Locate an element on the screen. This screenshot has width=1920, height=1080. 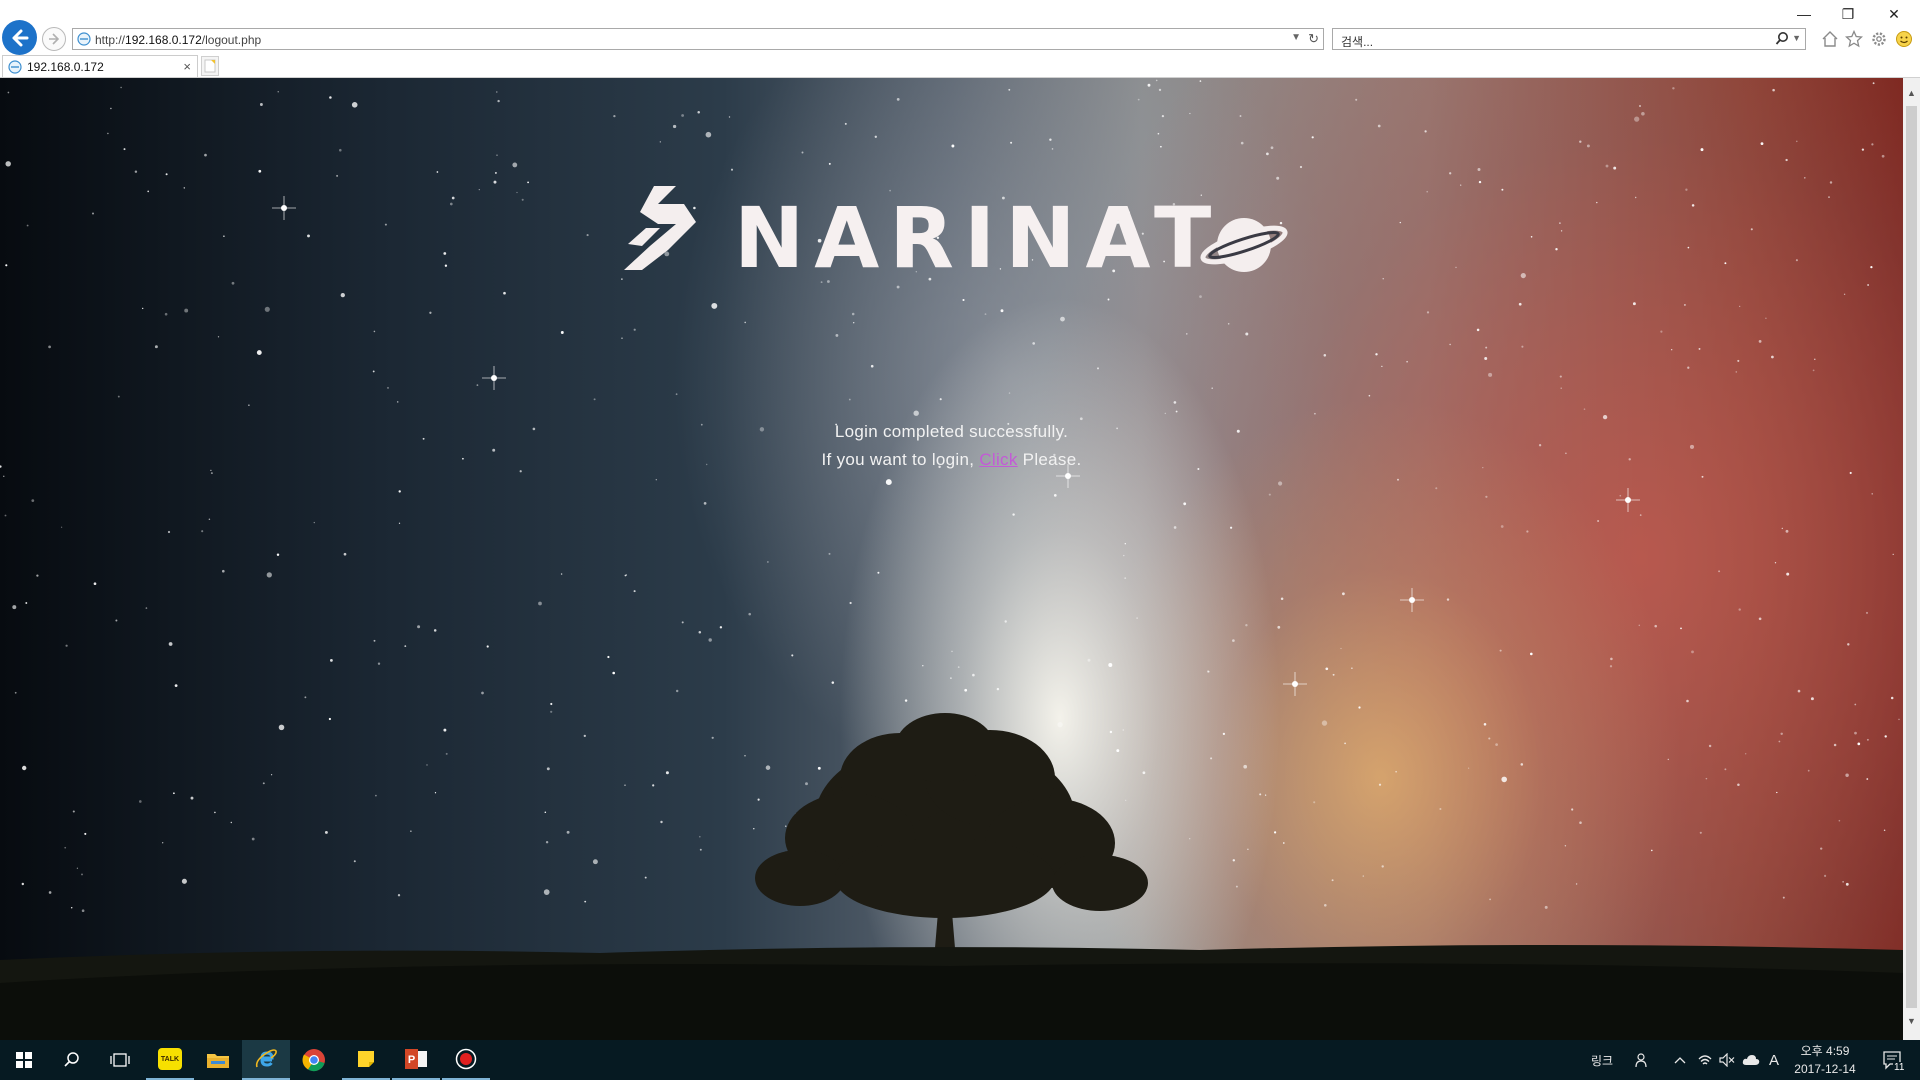
start-button is located at coordinates (24, 1060).